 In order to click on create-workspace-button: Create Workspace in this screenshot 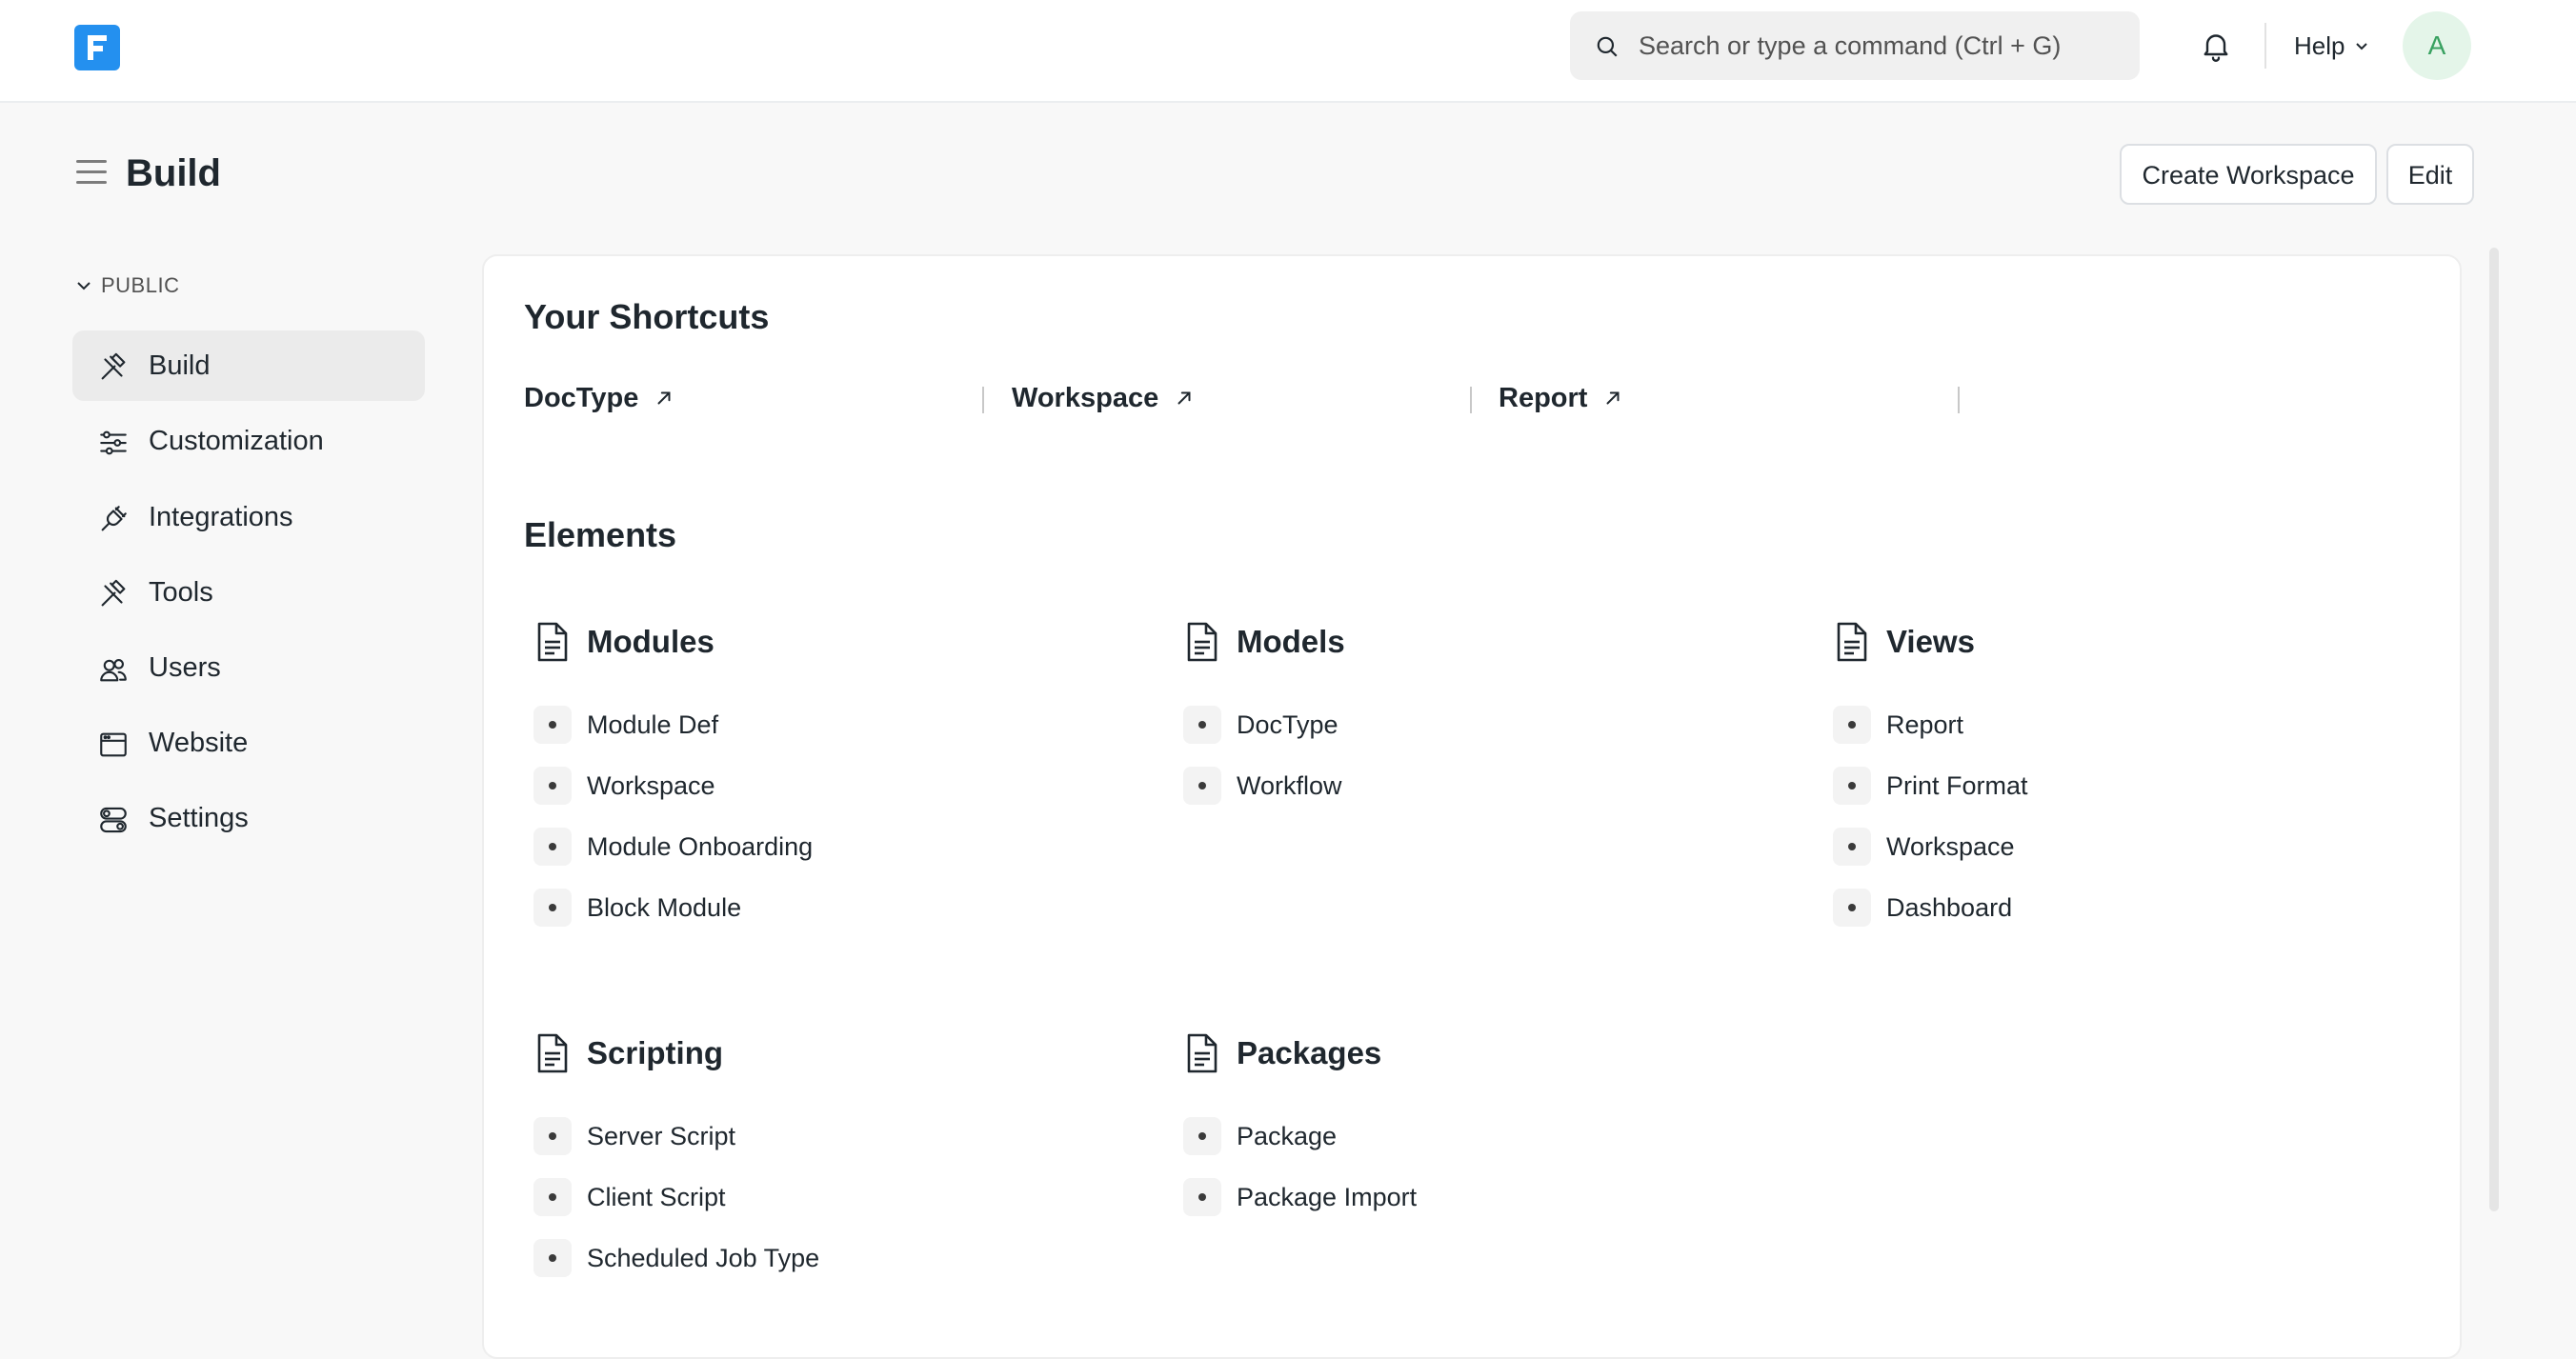, I will do `click(2249, 175)`.